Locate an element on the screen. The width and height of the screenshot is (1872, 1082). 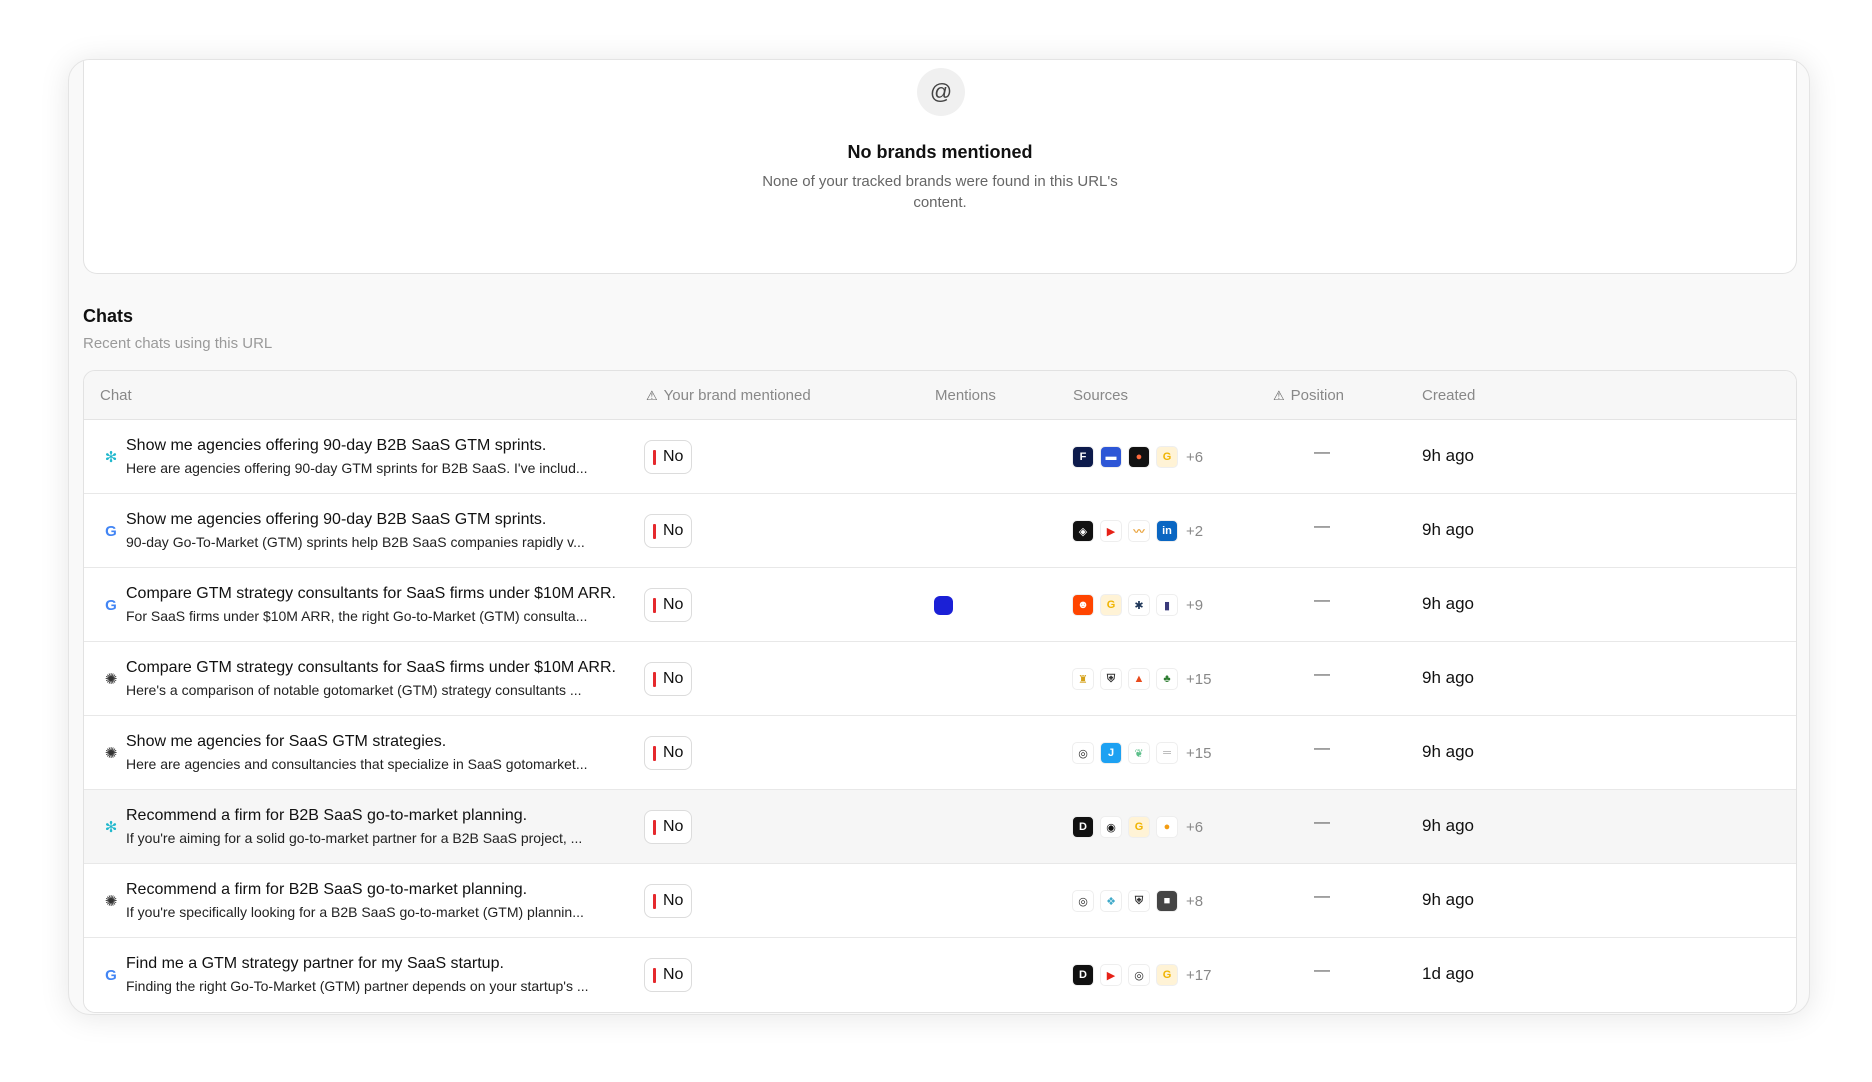
sources-list: D ◉ G ● +6 is located at coordinates (1137, 827).